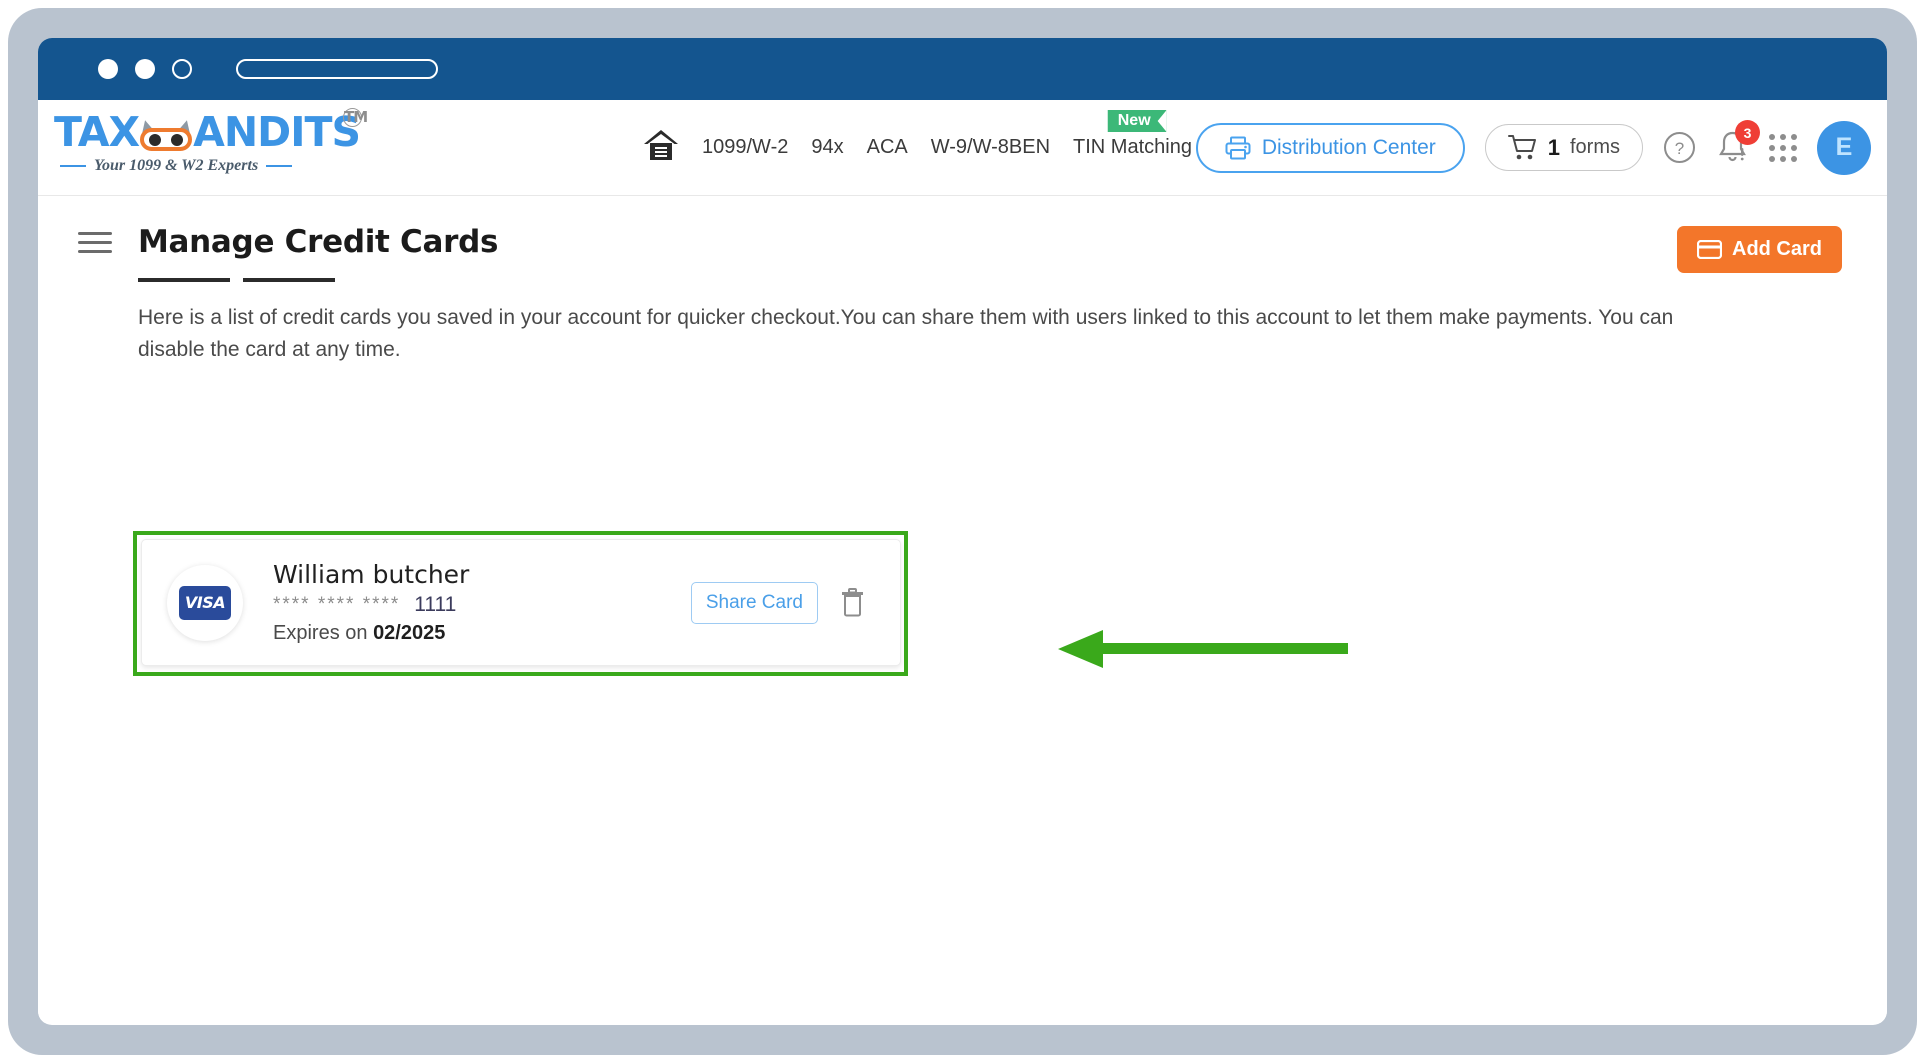 The height and width of the screenshot is (1063, 1925). What do you see at coordinates (1783, 147) in the screenshot?
I see `apps-grid-icon` at bounding box center [1783, 147].